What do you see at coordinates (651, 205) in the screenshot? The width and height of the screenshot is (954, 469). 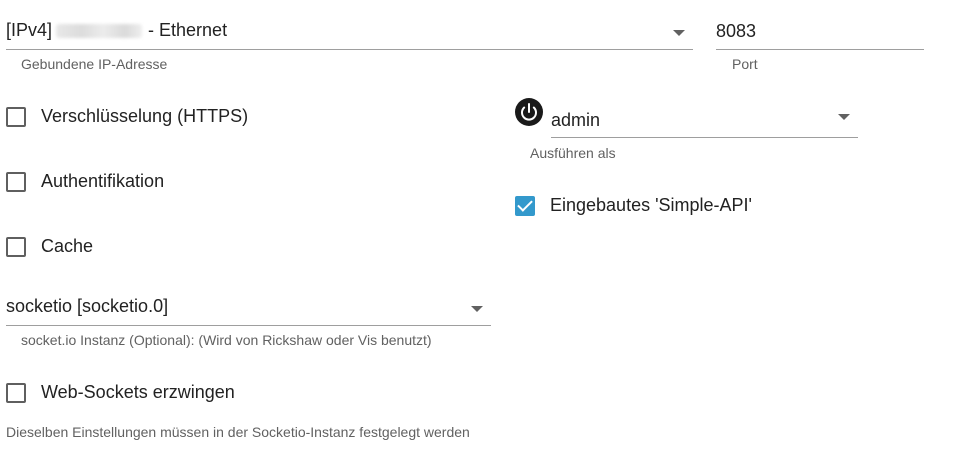 I see `simple-api-label: Eingebautes 'Simple-API'` at bounding box center [651, 205].